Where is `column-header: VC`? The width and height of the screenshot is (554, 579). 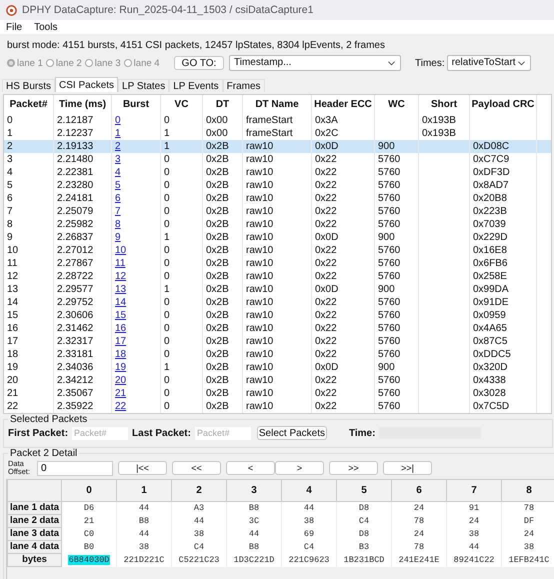
column-header: VC is located at coordinates (182, 104).